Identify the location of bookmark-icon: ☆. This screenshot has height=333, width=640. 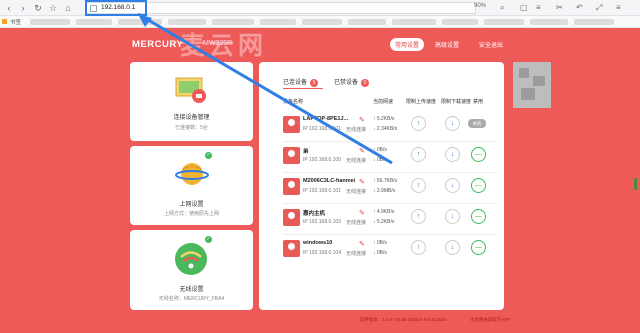
(53, 8).